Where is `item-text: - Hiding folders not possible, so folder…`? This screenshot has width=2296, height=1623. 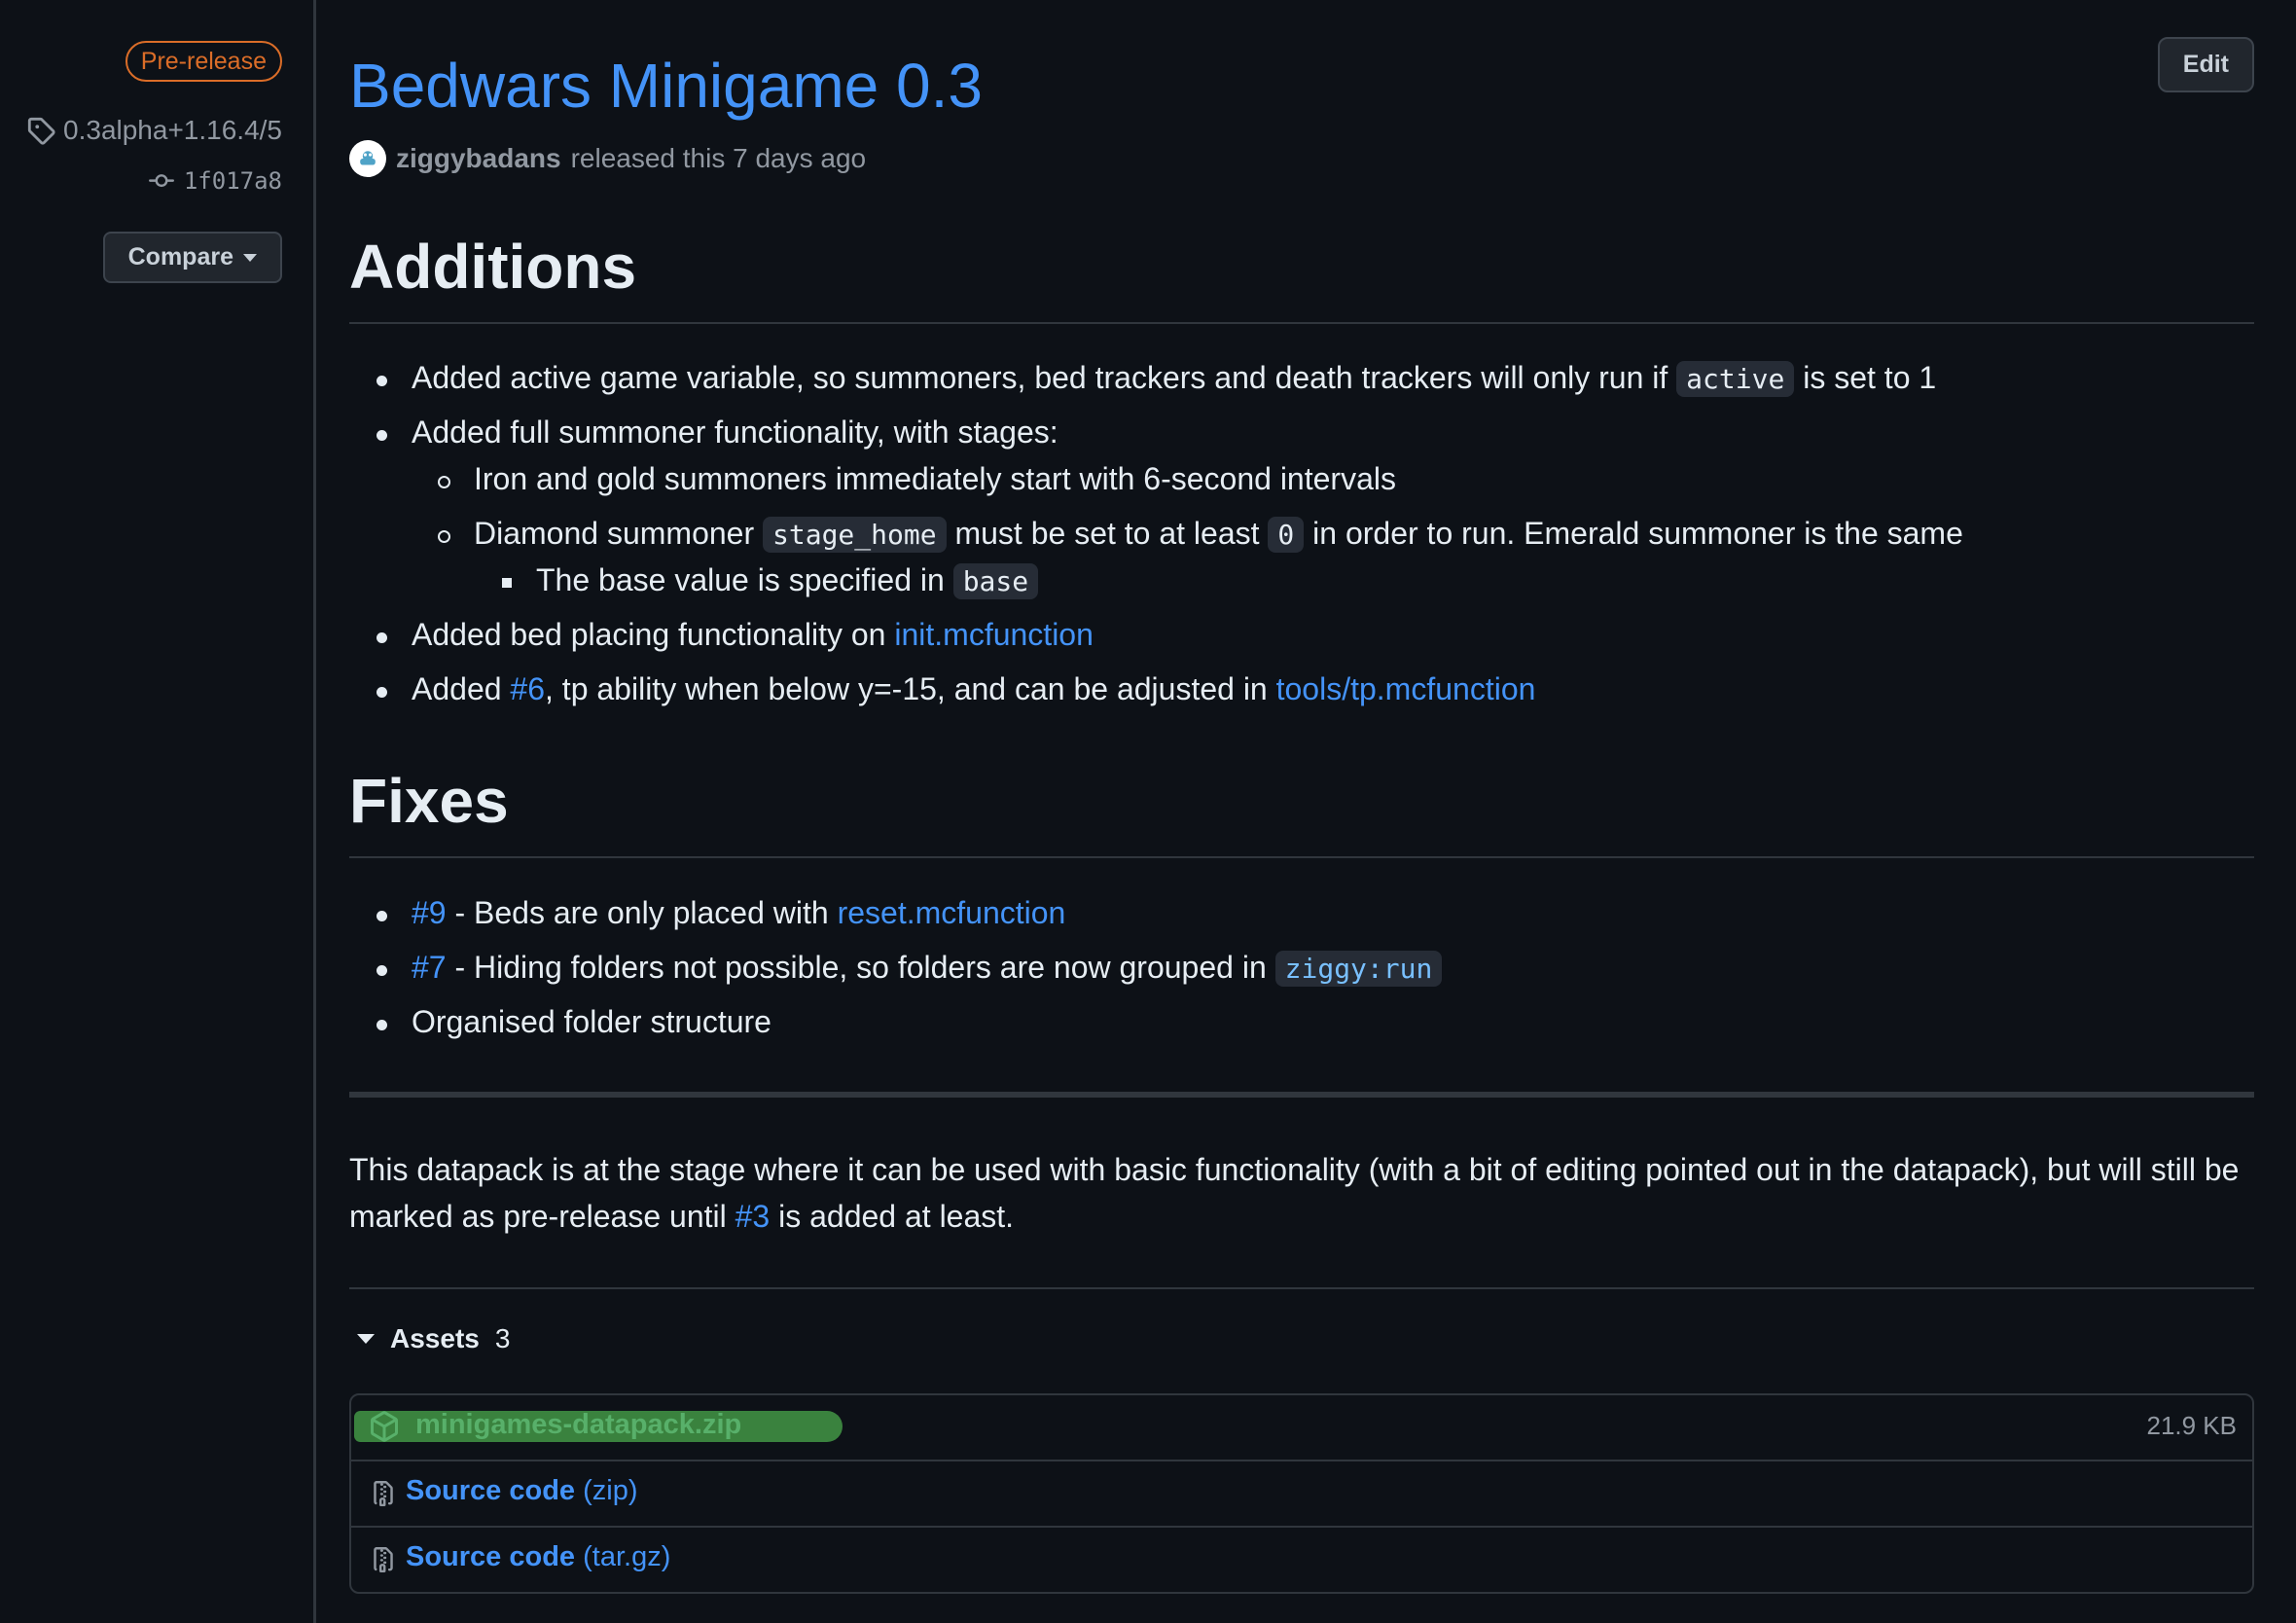
item-text: - Hiding folders not possible, so folder… is located at coordinates (860, 967).